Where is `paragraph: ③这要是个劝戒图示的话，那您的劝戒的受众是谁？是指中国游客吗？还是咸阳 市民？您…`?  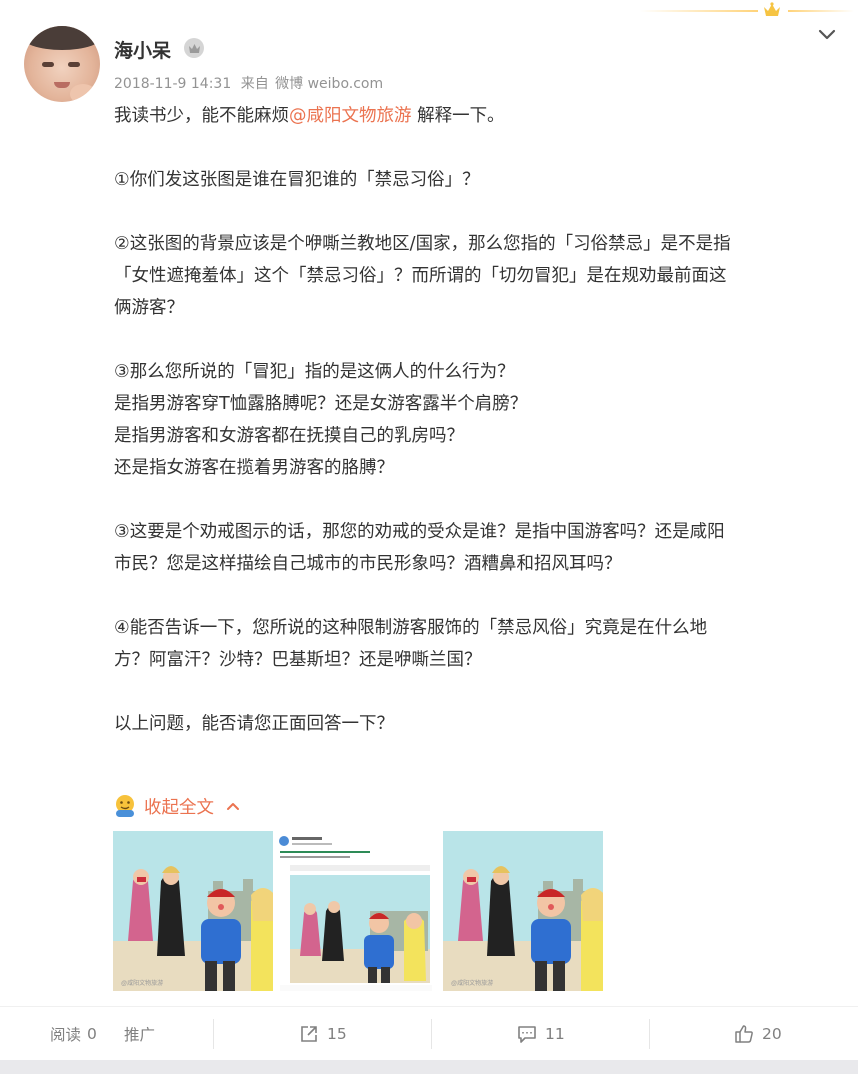 paragraph: ③这要是个劝戒图示的话，那您的劝戒的受众是谁？是指中国游客吗？还是咸阳 市民？您… is located at coordinates (475, 548).